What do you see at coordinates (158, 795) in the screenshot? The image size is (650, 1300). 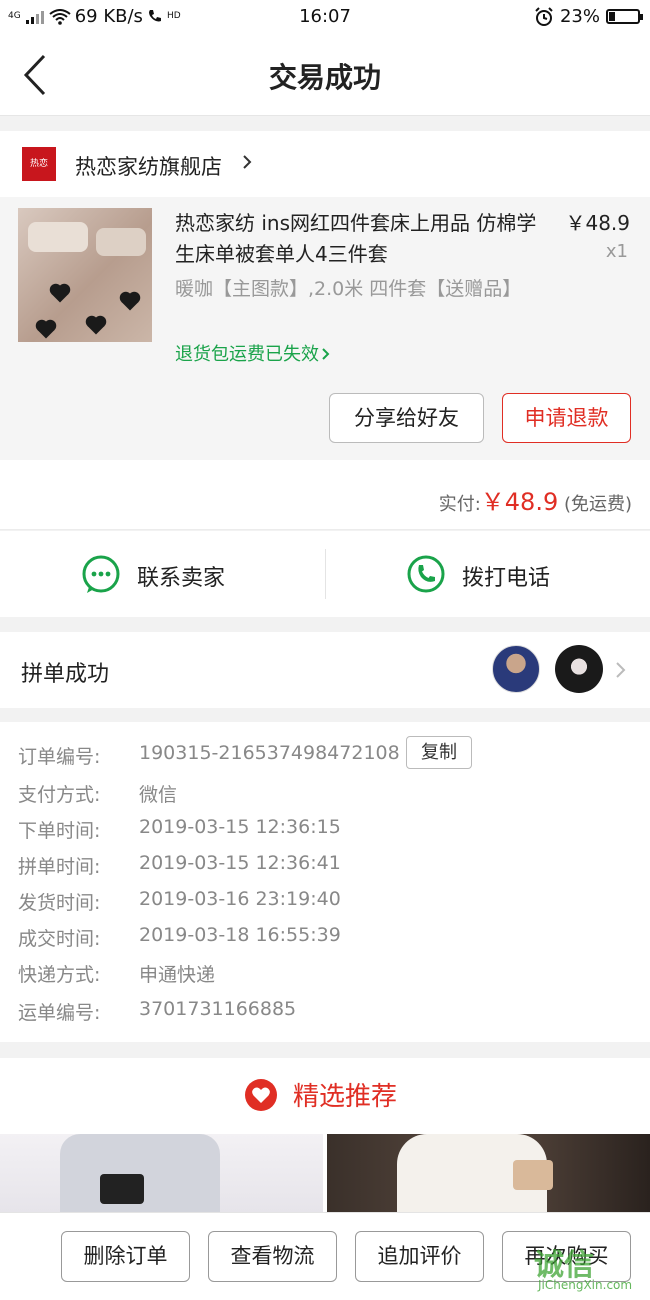 I see `payment-method: 微信` at bounding box center [158, 795].